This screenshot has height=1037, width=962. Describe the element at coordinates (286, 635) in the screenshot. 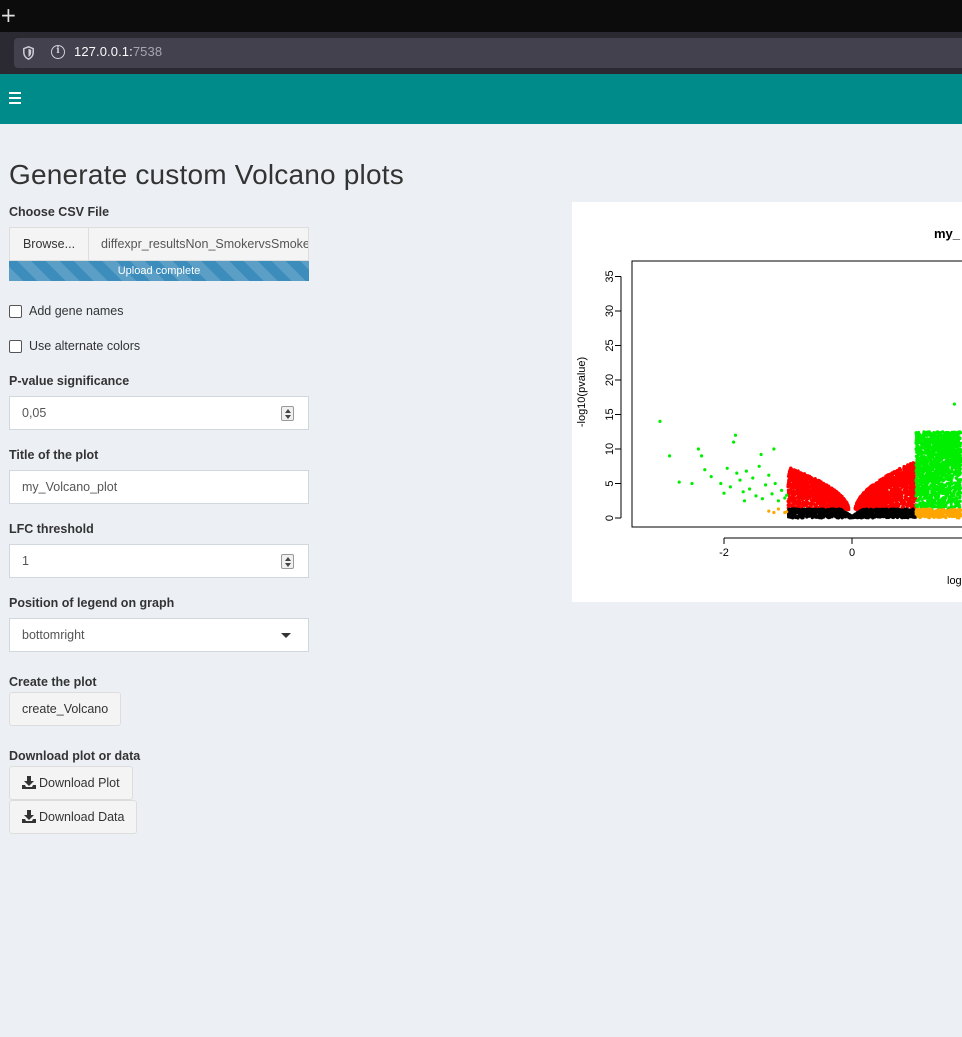

I see `chevron-down-icon` at that location.